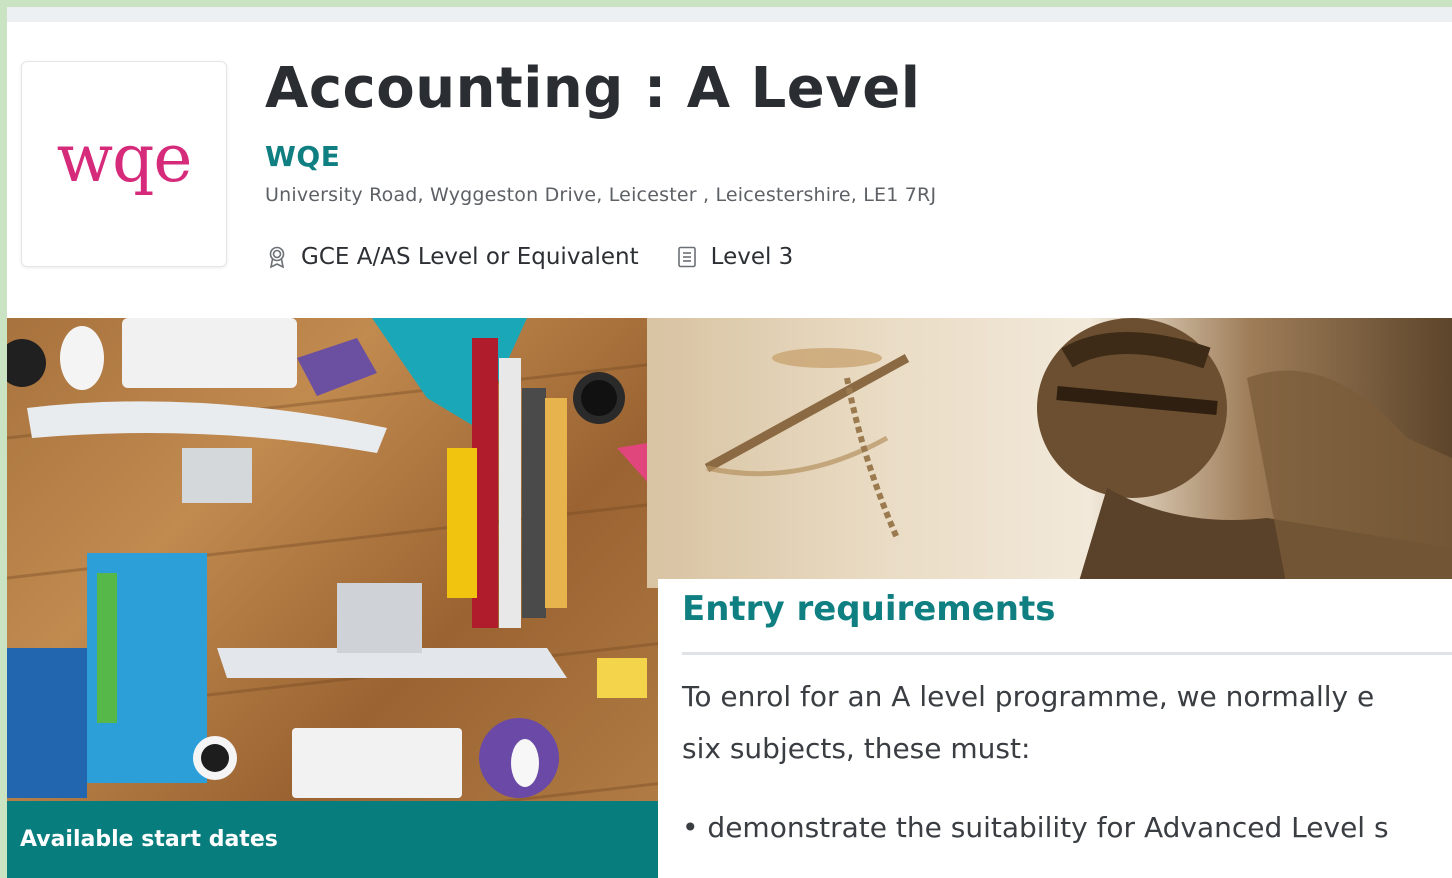 This screenshot has height=878, width=1452. Describe the element at coordinates (869, 609) in the screenshot. I see `entry-requirements-heading: Entry requirements` at that location.